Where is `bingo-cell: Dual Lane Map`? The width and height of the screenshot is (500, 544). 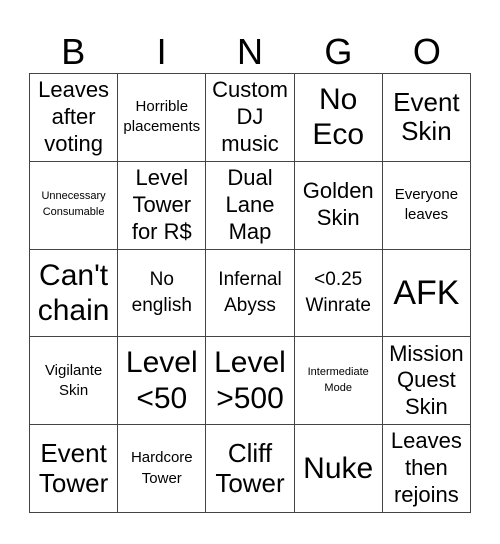 bingo-cell: Dual Lane Map is located at coordinates (250, 205).